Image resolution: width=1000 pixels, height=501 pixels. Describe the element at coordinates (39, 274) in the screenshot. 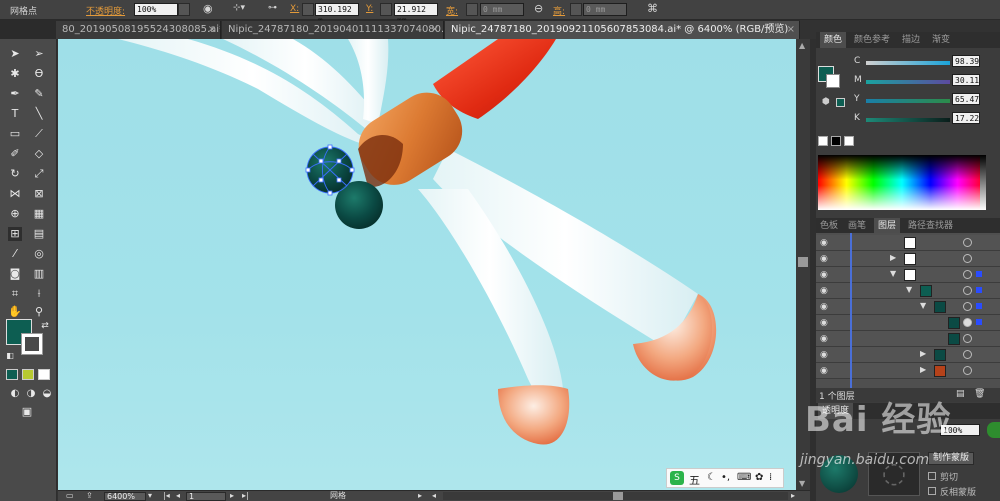

I see `column-graph-tool-icon: ▥` at that location.